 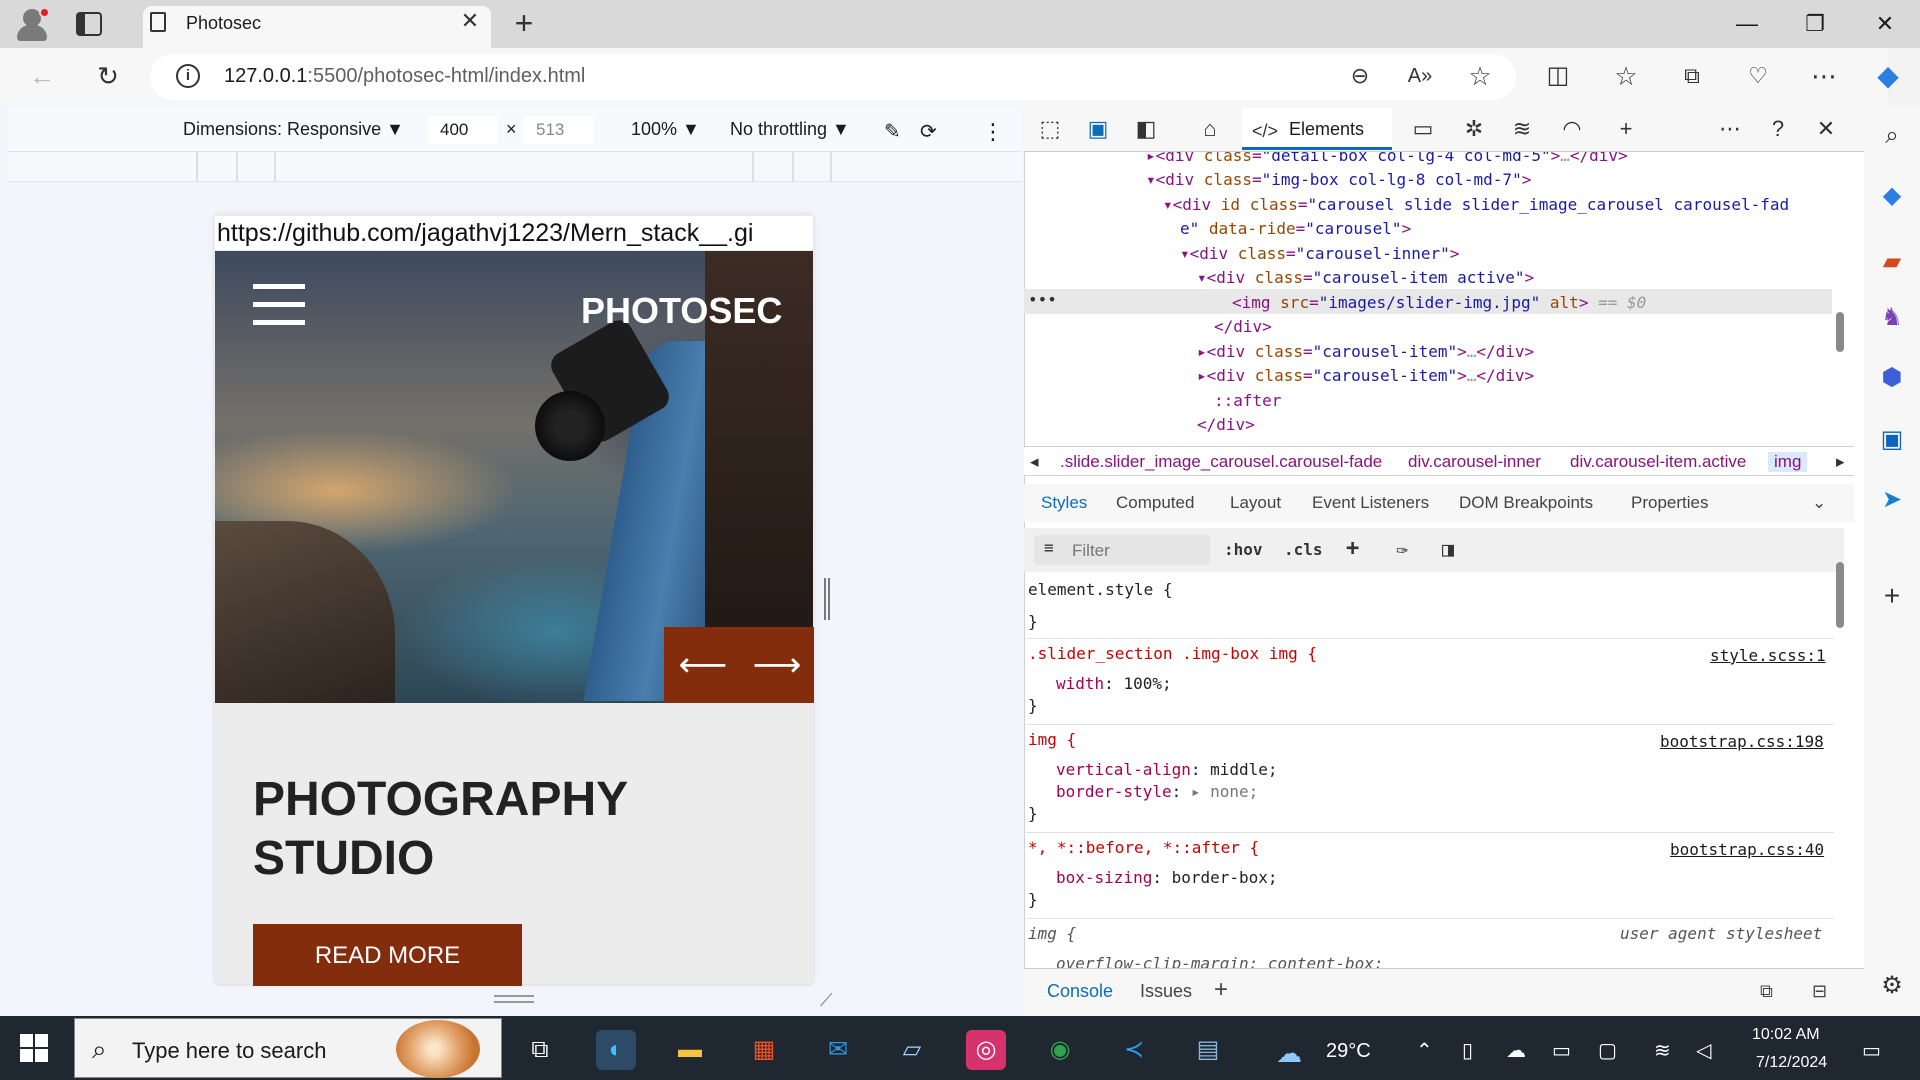 I want to click on favorite-star-icon: ☆, so click(x=1480, y=76).